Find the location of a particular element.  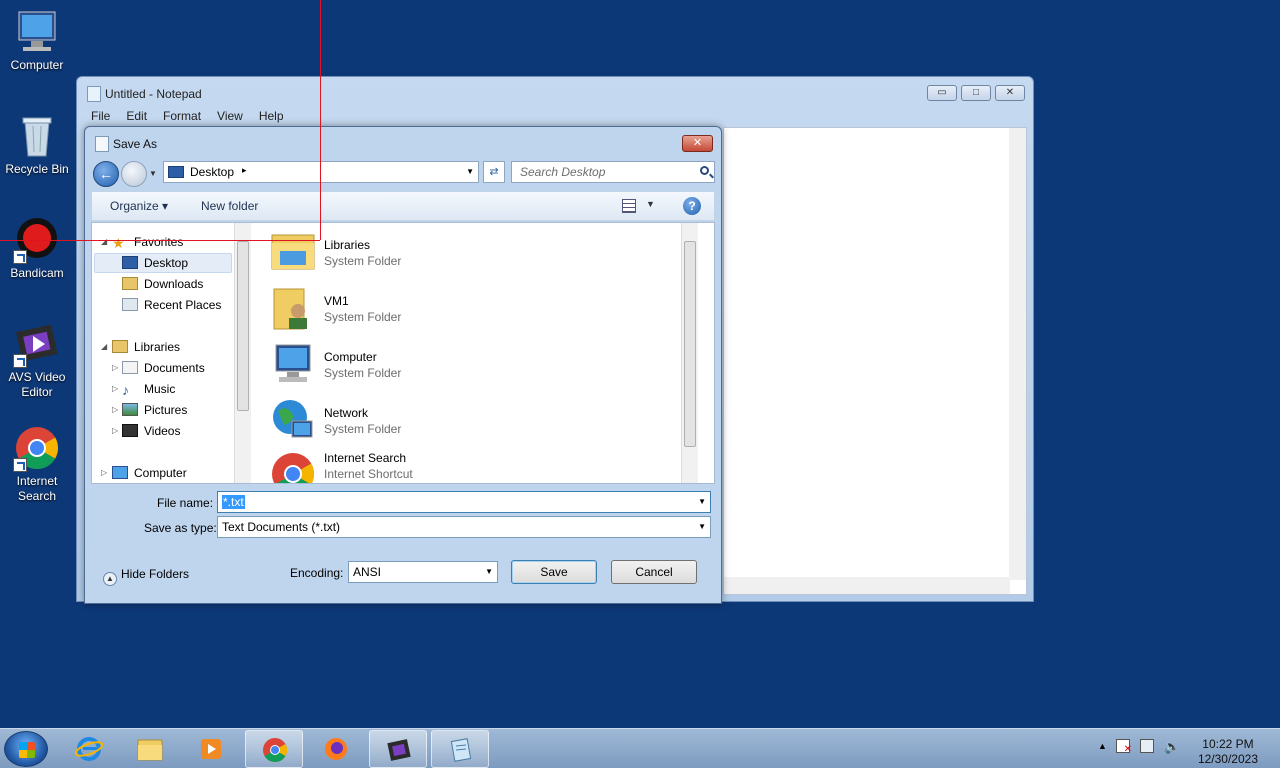

recent-places-icon is located at coordinates (130, 304).